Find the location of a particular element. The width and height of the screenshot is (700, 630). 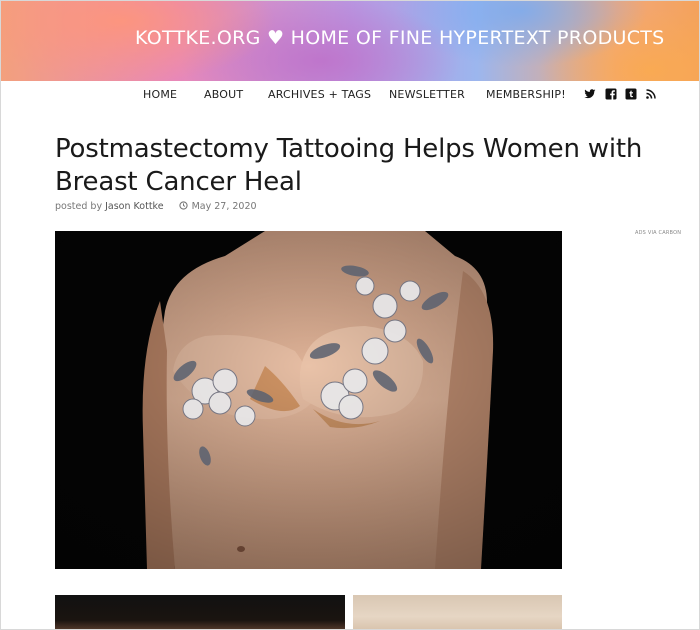

nav-newsletter: NEWSLETTER is located at coordinates (427, 94).